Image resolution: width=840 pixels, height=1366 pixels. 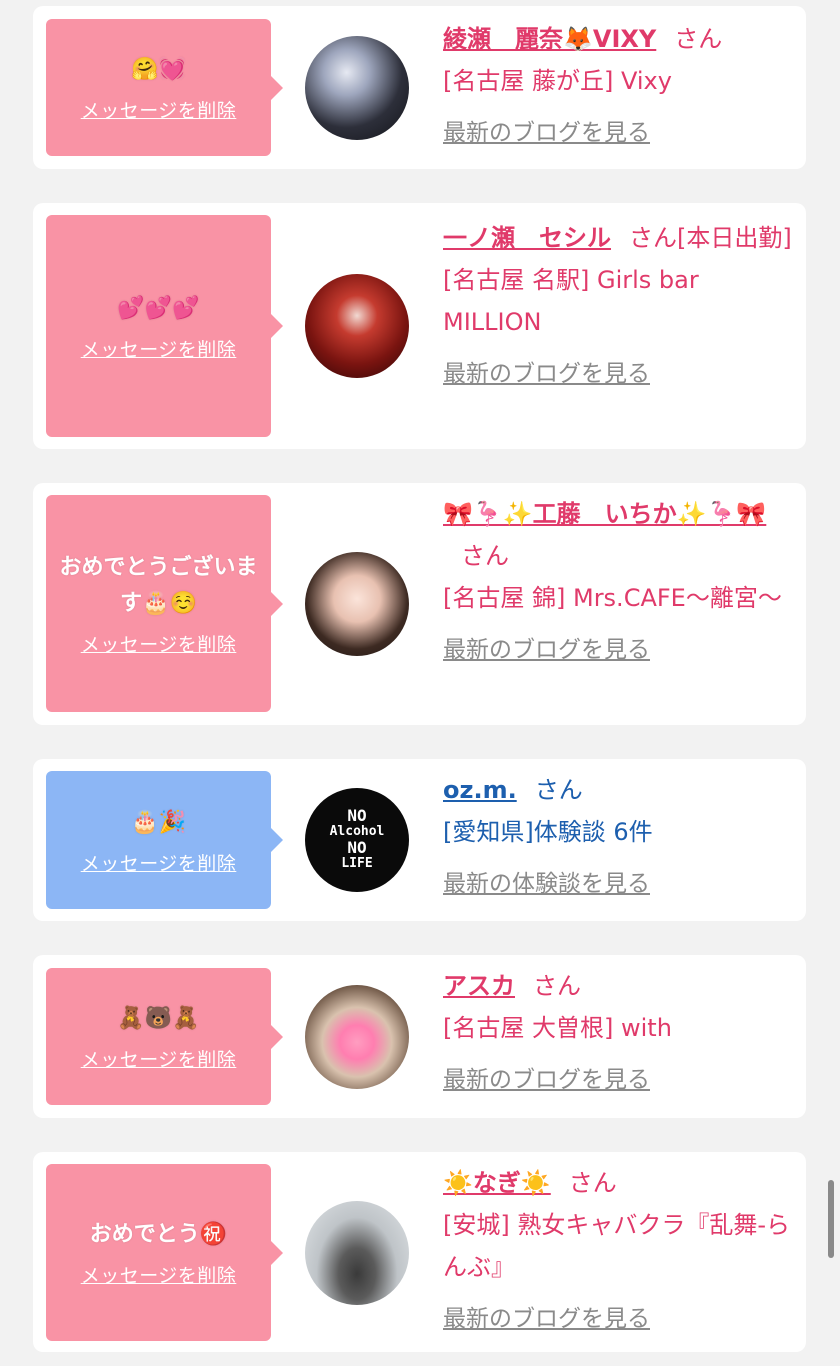 I want to click on message-text: 🤗💓, so click(x=158, y=69).